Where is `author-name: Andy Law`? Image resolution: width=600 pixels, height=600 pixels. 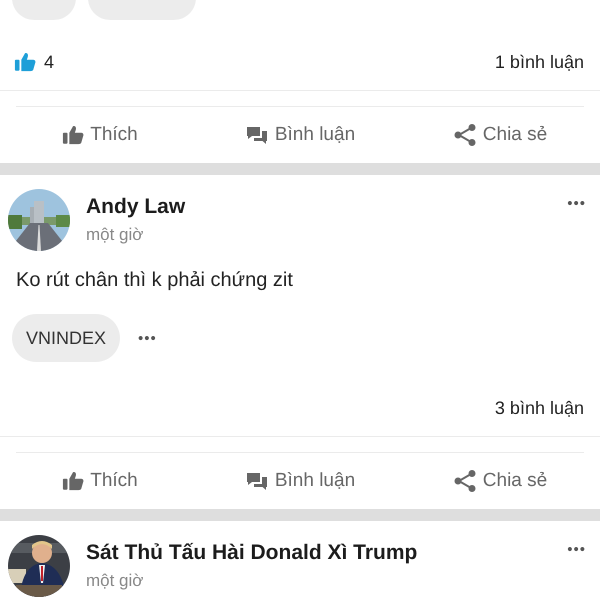
author-name: Andy Law is located at coordinates (319, 207).